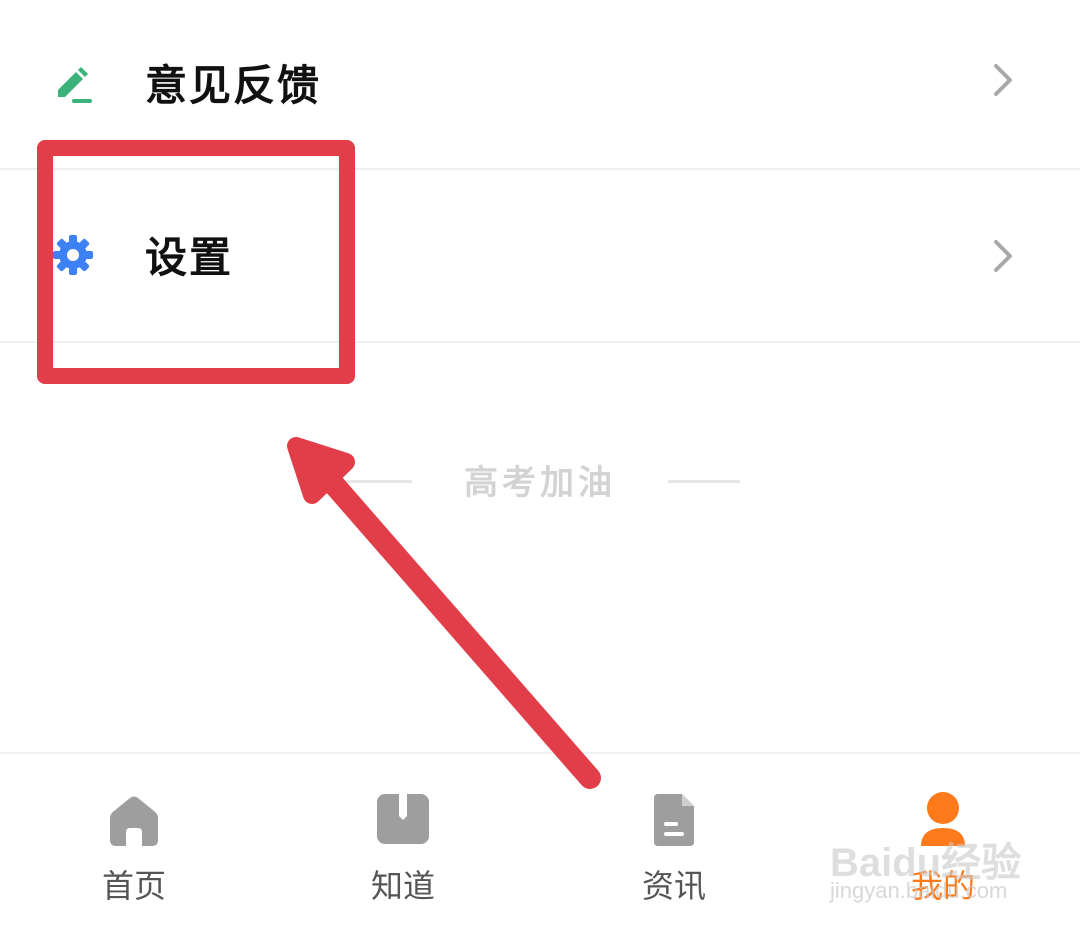 The height and width of the screenshot is (927, 1080). I want to click on slogan-divider: 高考加油, so click(540, 483).